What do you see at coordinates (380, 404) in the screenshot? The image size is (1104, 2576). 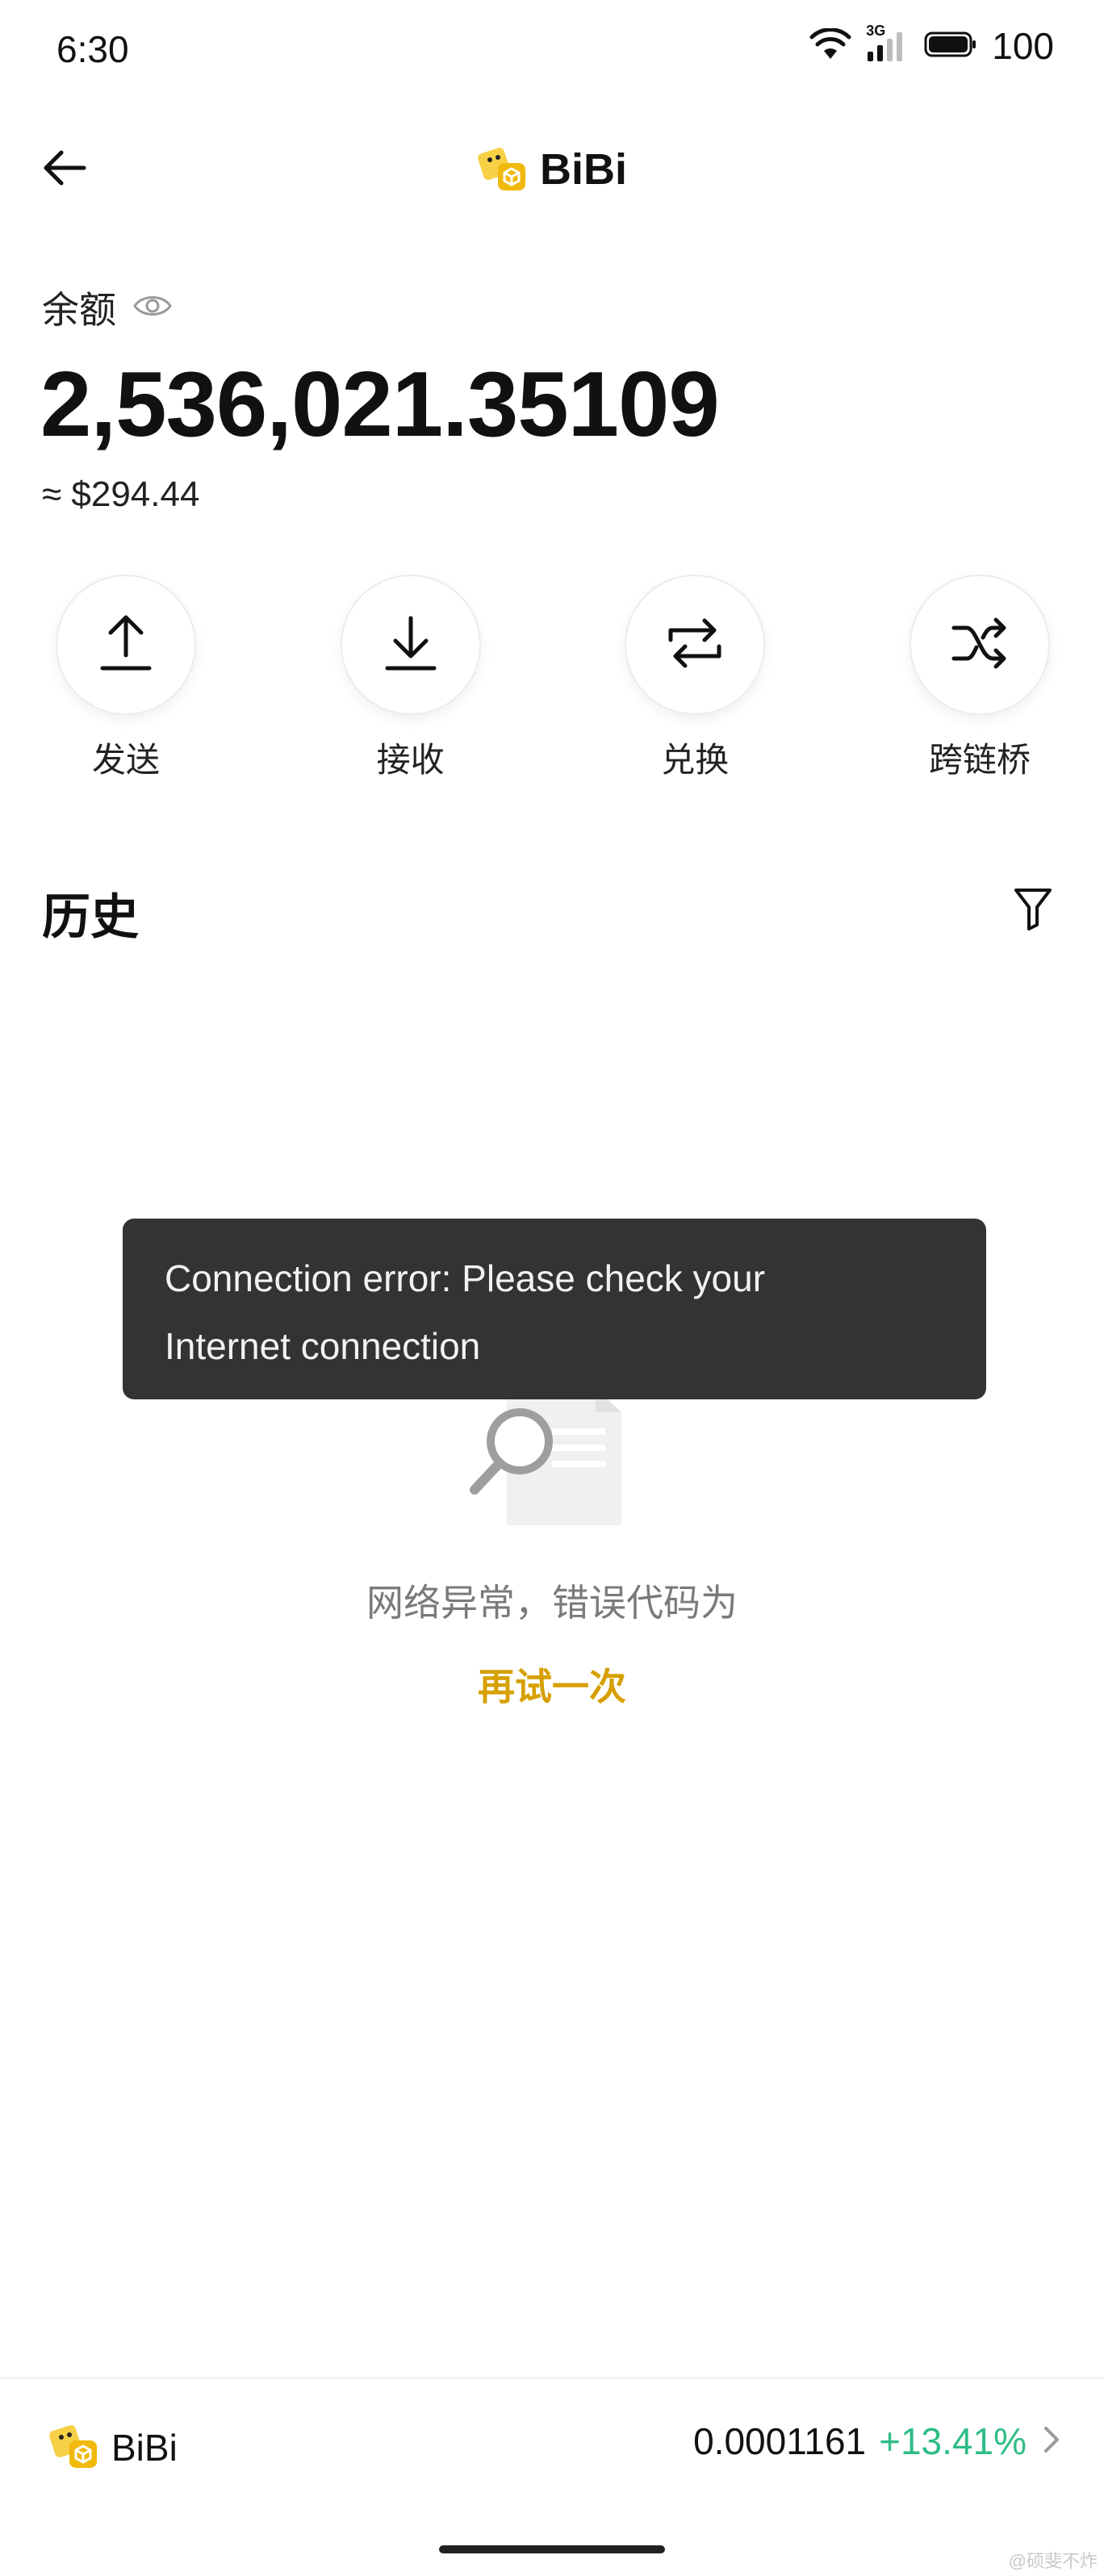 I see `balance-amount: 2,536,021.35109` at bounding box center [380, 404].